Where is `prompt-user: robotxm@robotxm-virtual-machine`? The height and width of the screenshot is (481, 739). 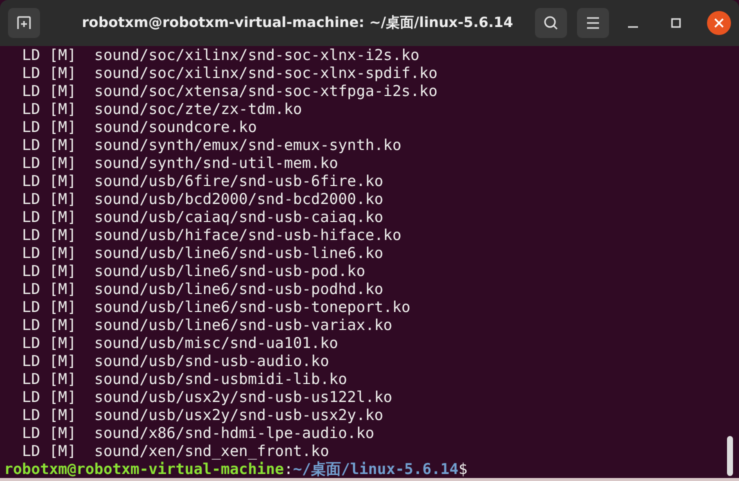
prompt-user: robotxm@robotxm-virtual-machine is located at coordinates (144, 469).